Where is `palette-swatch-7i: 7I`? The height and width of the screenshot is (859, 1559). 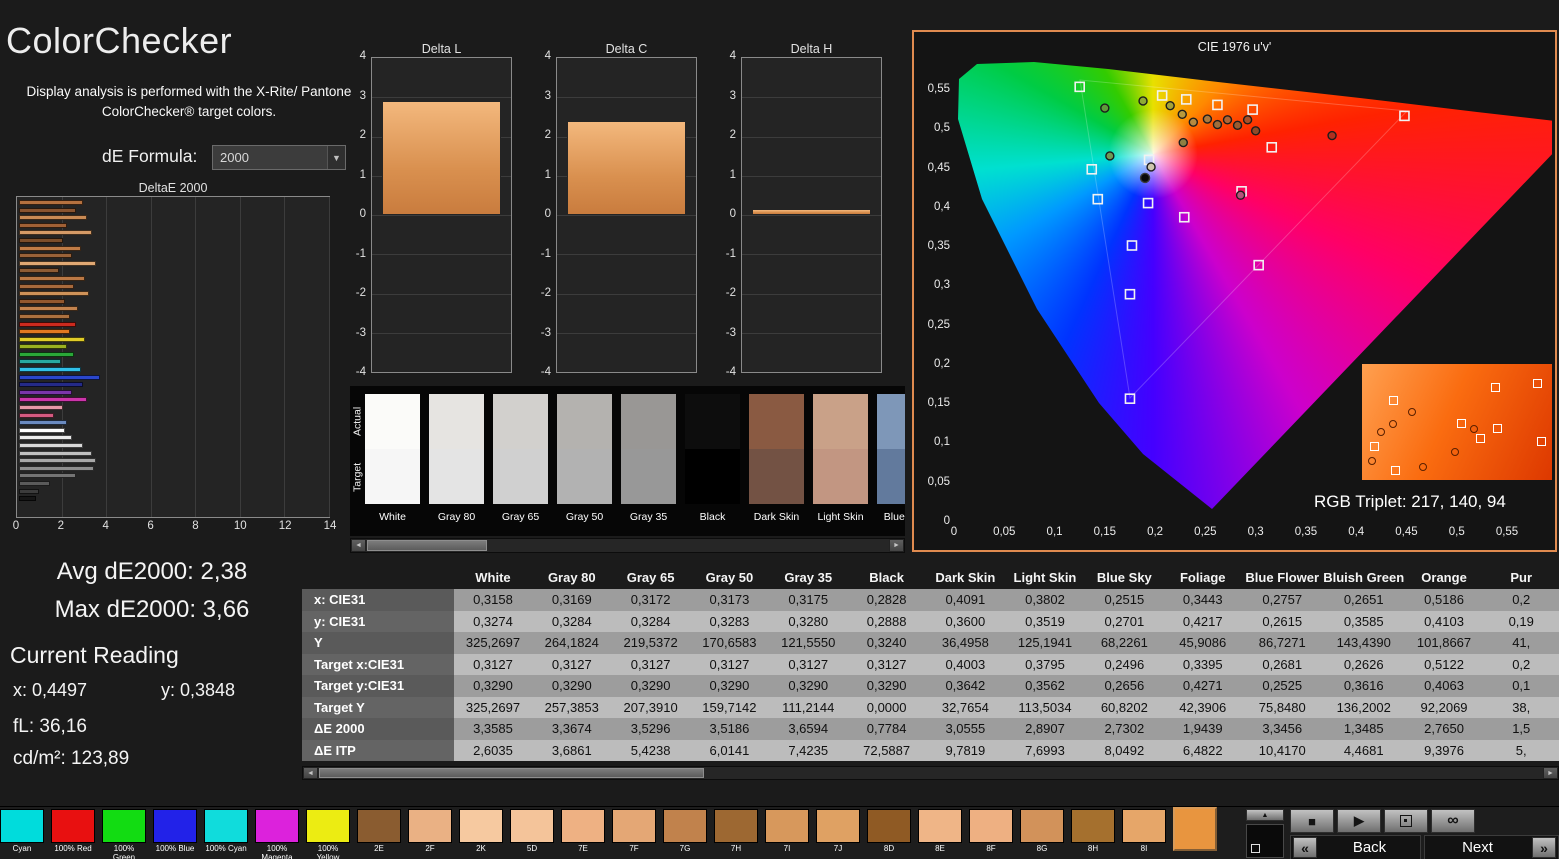
palette-swatch-7i: 7I is located at coordinates (787, 831).